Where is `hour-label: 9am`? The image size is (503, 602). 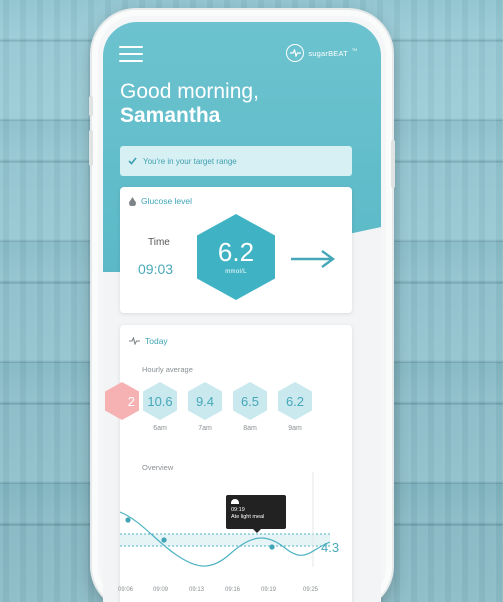
hour-label: 9am is located at coordinates (295, 428).